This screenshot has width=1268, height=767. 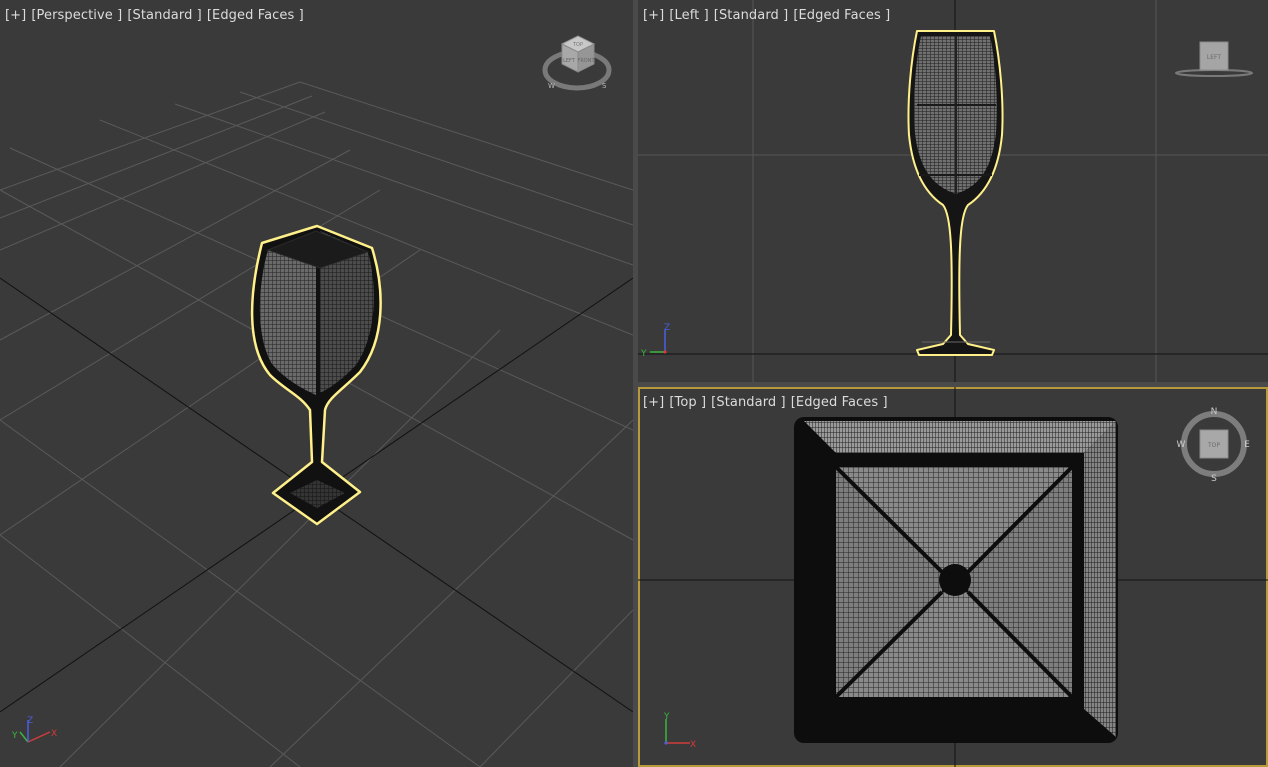 What do you see at coordinates (687, 402) in the screenshot?
I see `view-name-menu: [Top ]` at bounding box center [687, 402].